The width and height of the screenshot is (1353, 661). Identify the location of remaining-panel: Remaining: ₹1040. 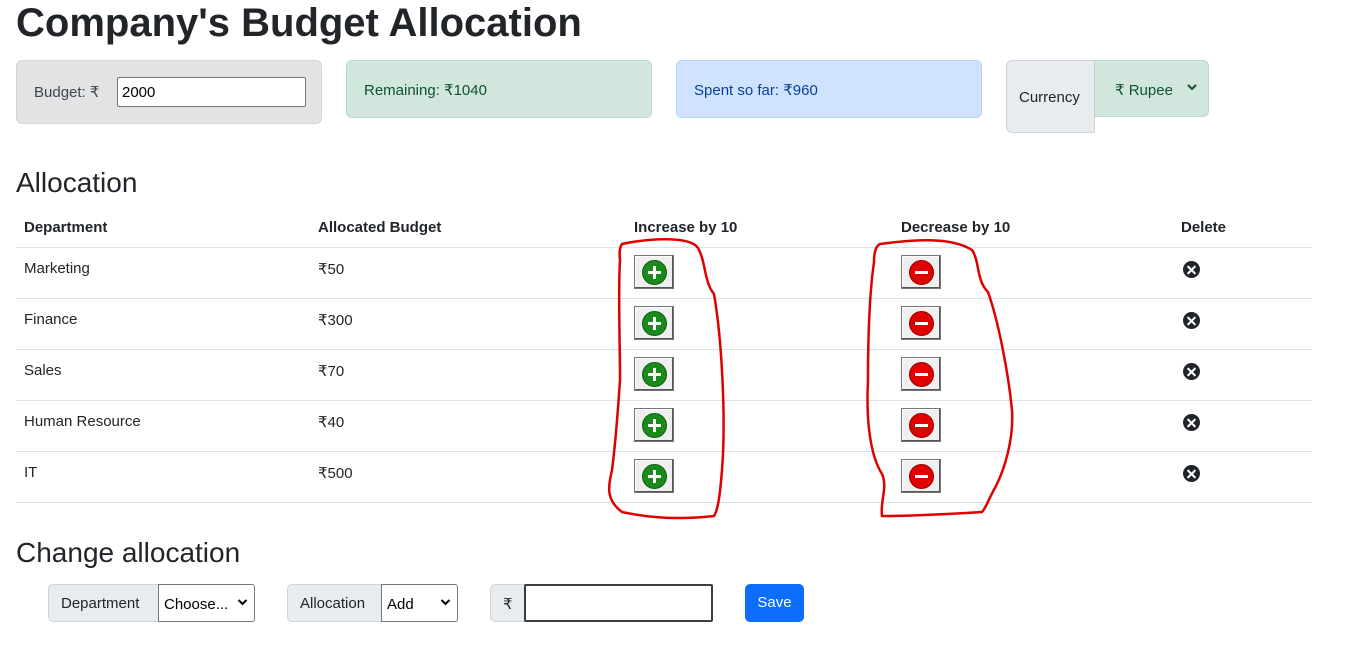
(499, 89).